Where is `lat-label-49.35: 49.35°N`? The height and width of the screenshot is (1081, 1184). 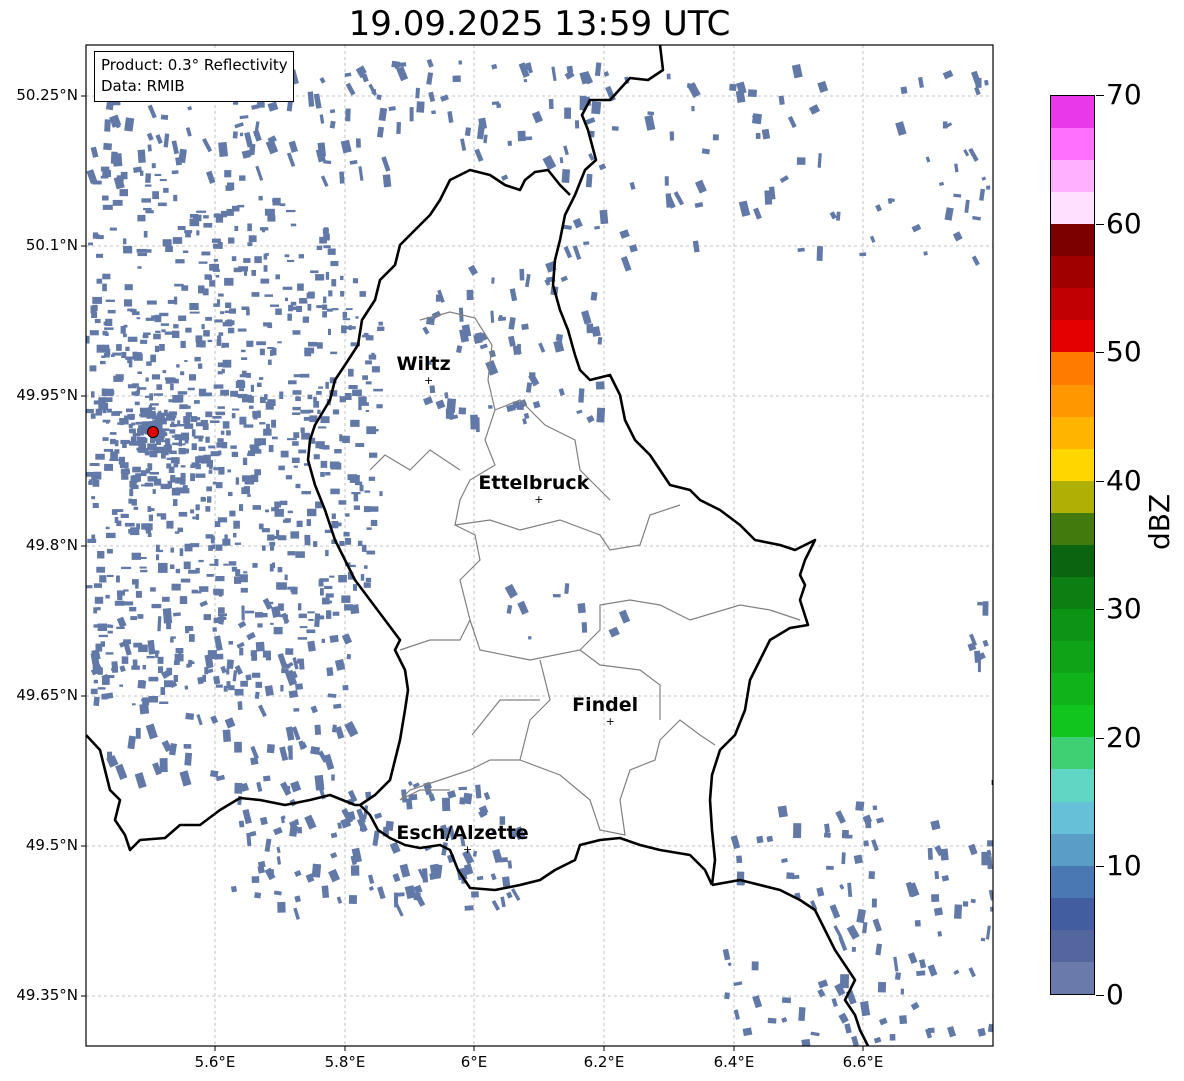 lat-label-49.35: 49.35°N is located at coordinates (47, 995).